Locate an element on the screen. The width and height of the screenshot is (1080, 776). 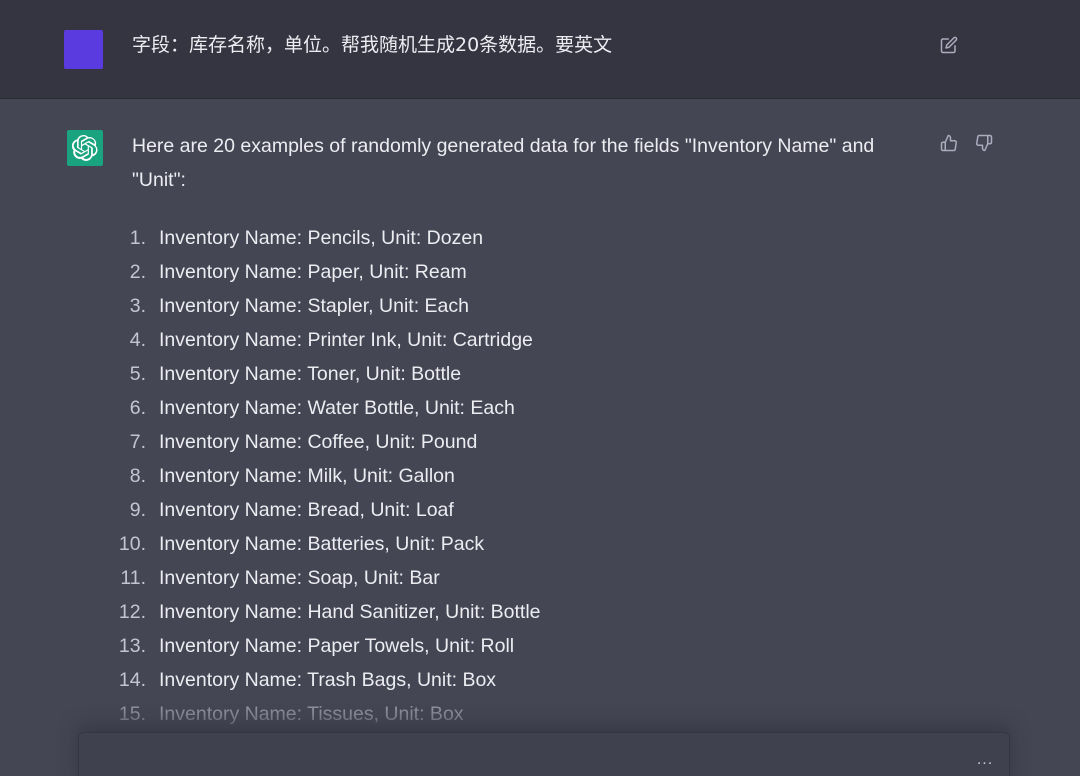
assistant-avatar is located at coordinates (85, 148).